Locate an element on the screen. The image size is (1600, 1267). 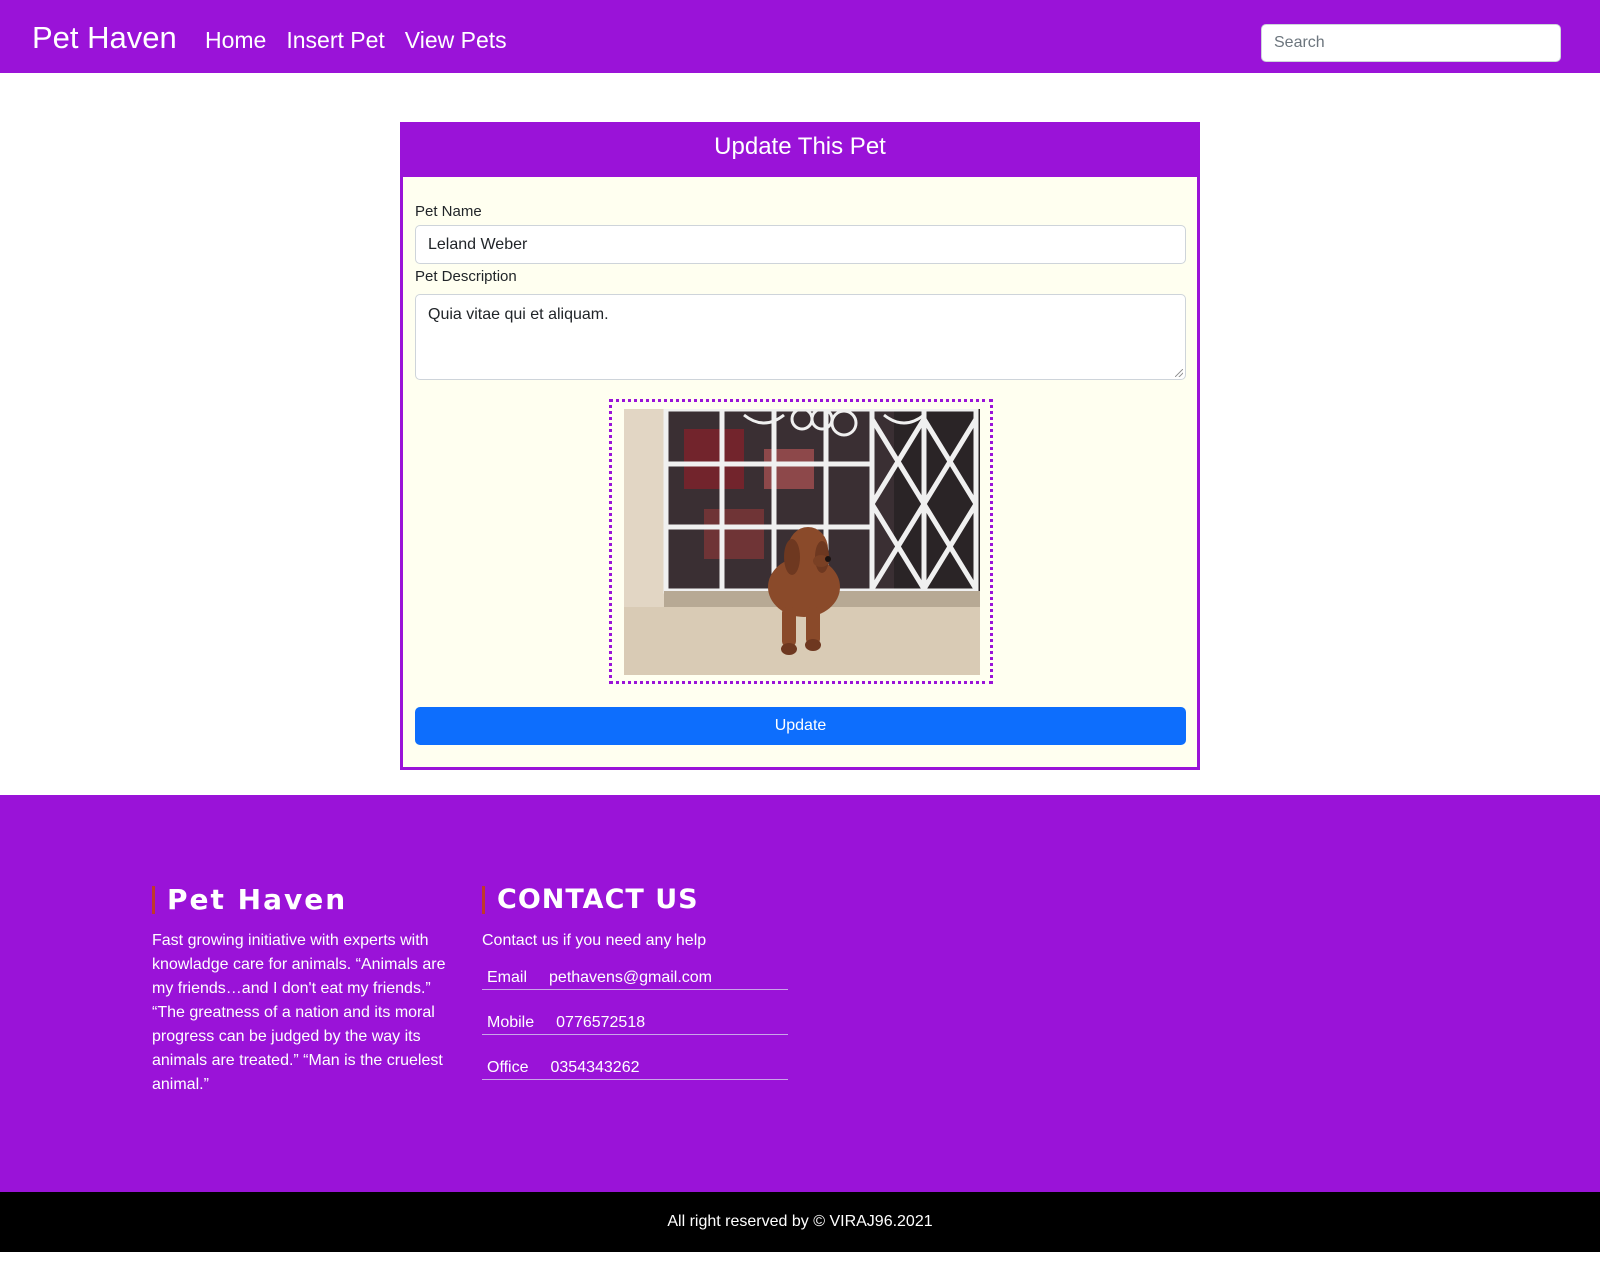
search-input is located at coordinates (1411, 43).